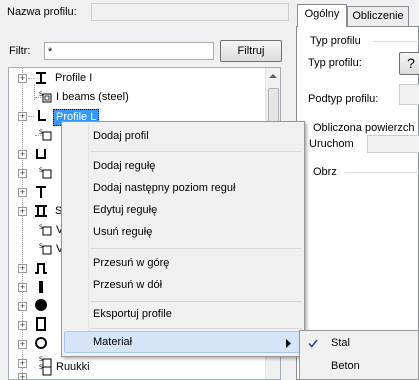 This screenshot has width=419, height=380. I want to click on menu-item-move-up: Przesuń w górę, so click(131, 263).